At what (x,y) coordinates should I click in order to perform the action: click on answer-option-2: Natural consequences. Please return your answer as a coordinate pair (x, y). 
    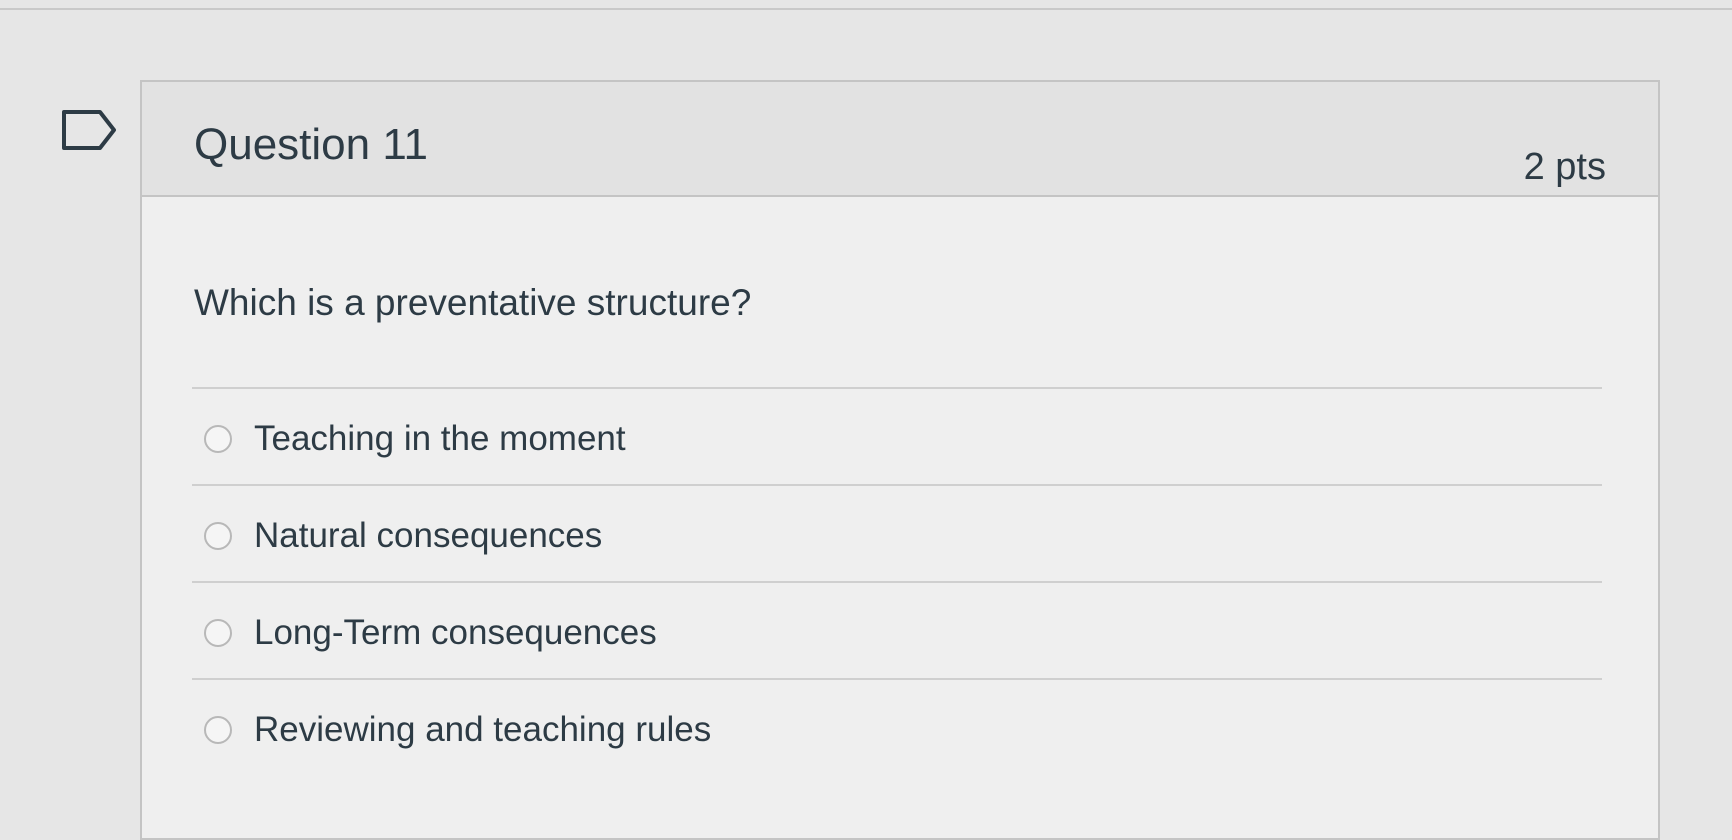
    Looking at the image, I should click on (897, 532).